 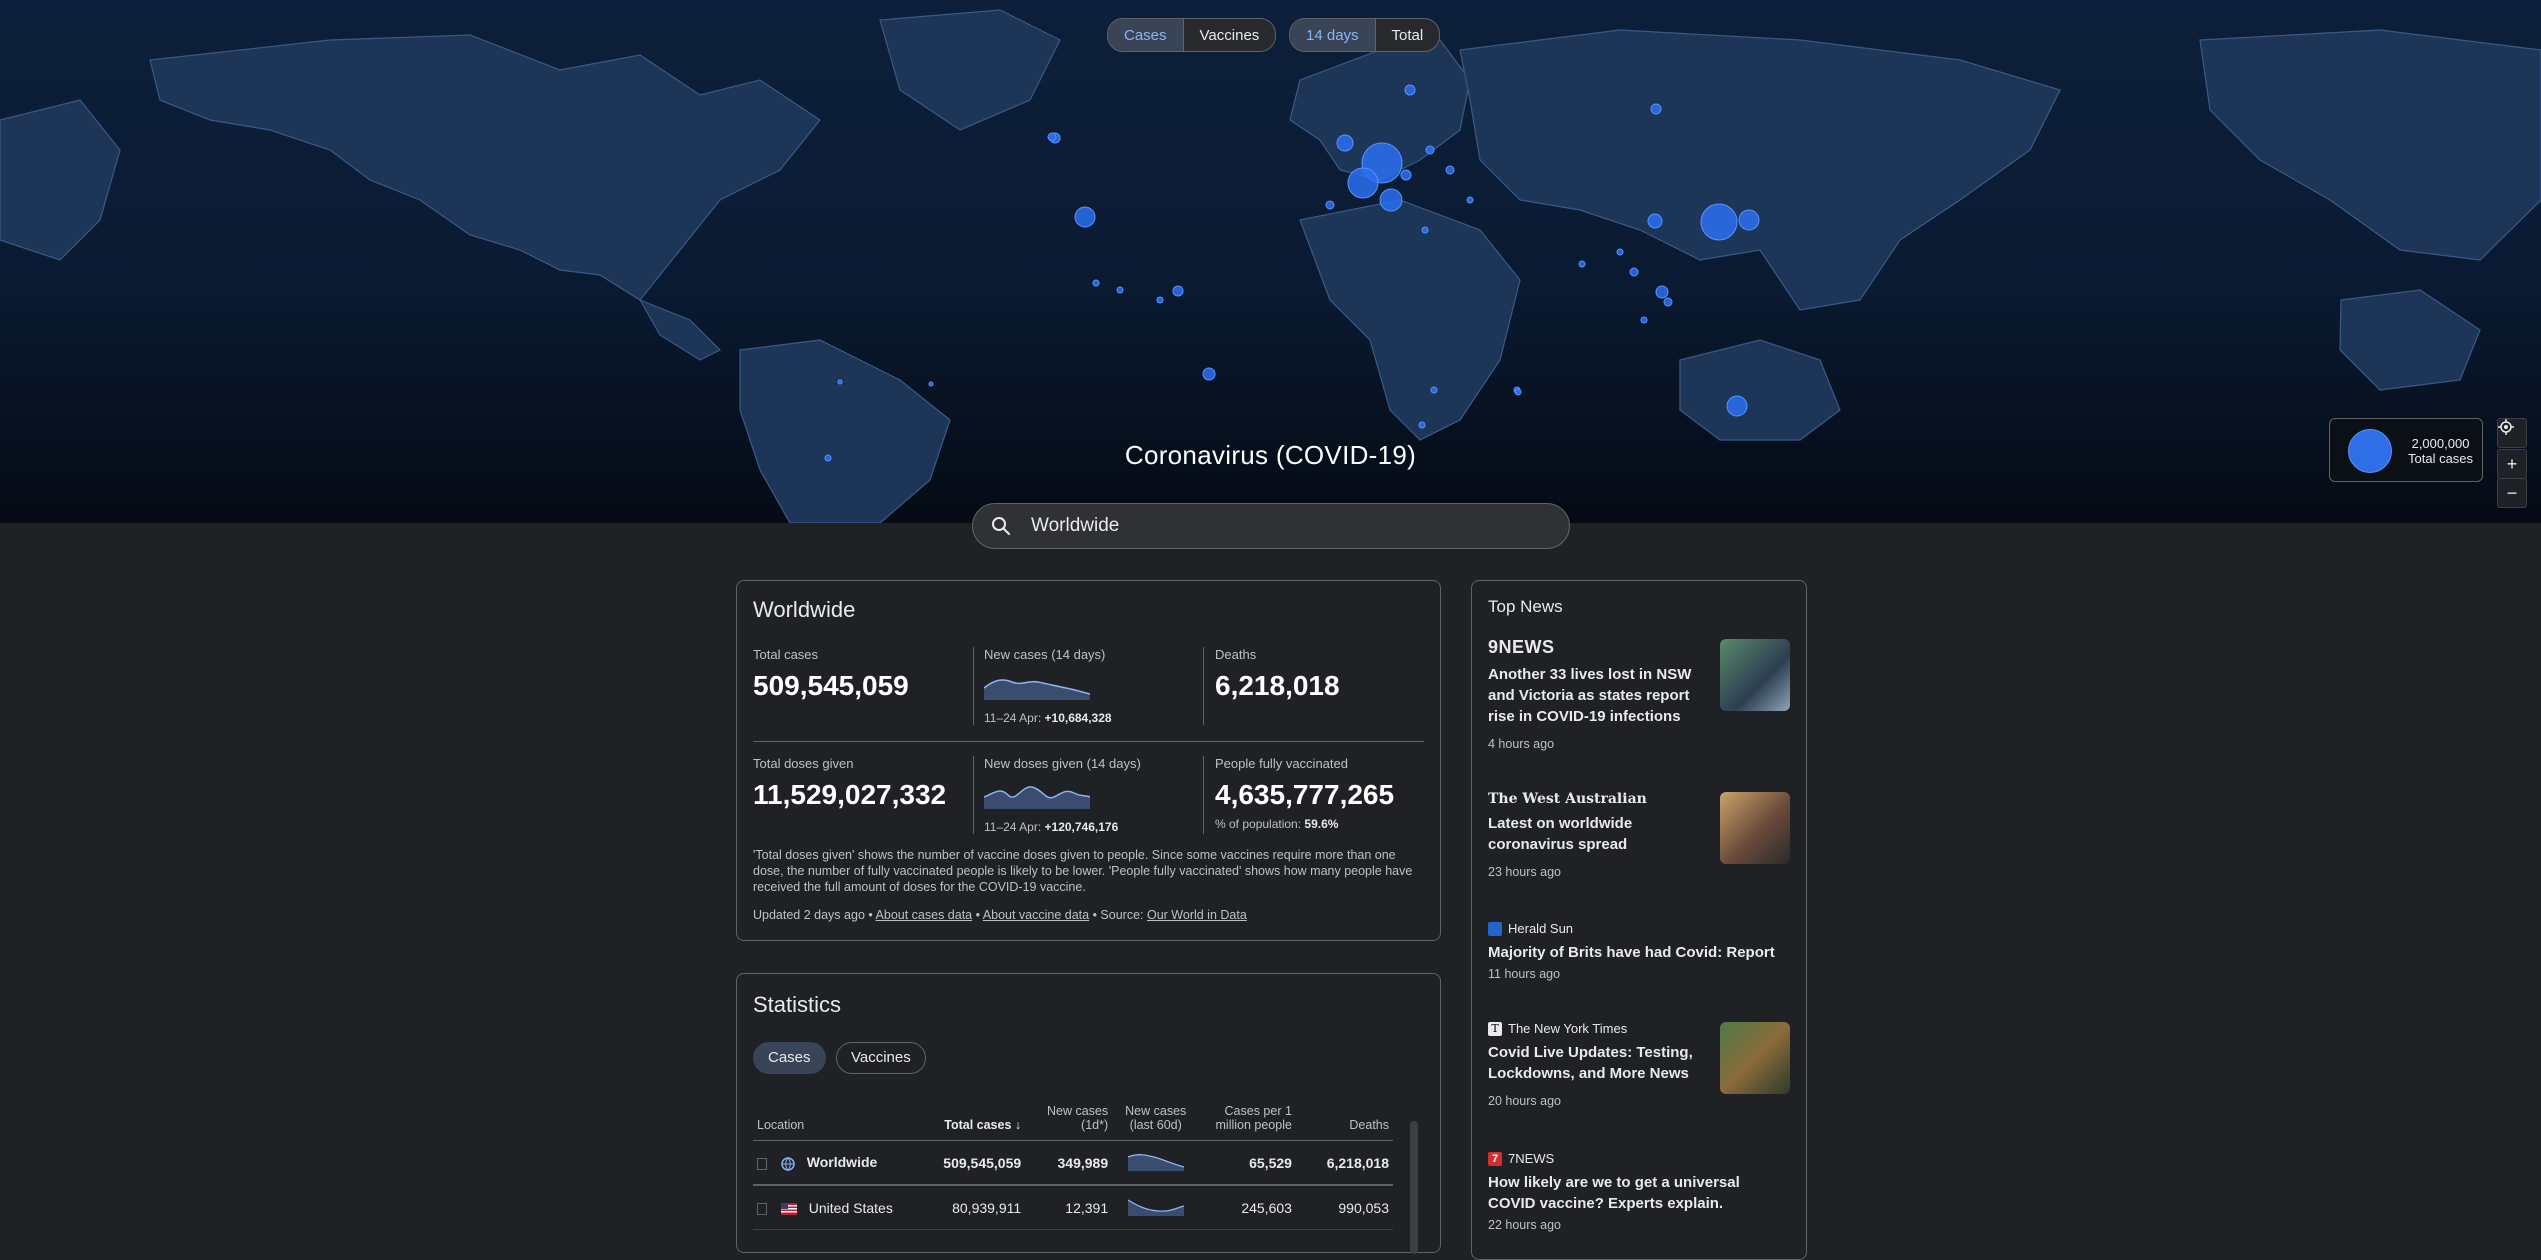 What do you see at coordinates (1407, 35) in the screenshot?
I see `toggle-total: Total` at bounding box center [1407, 35].